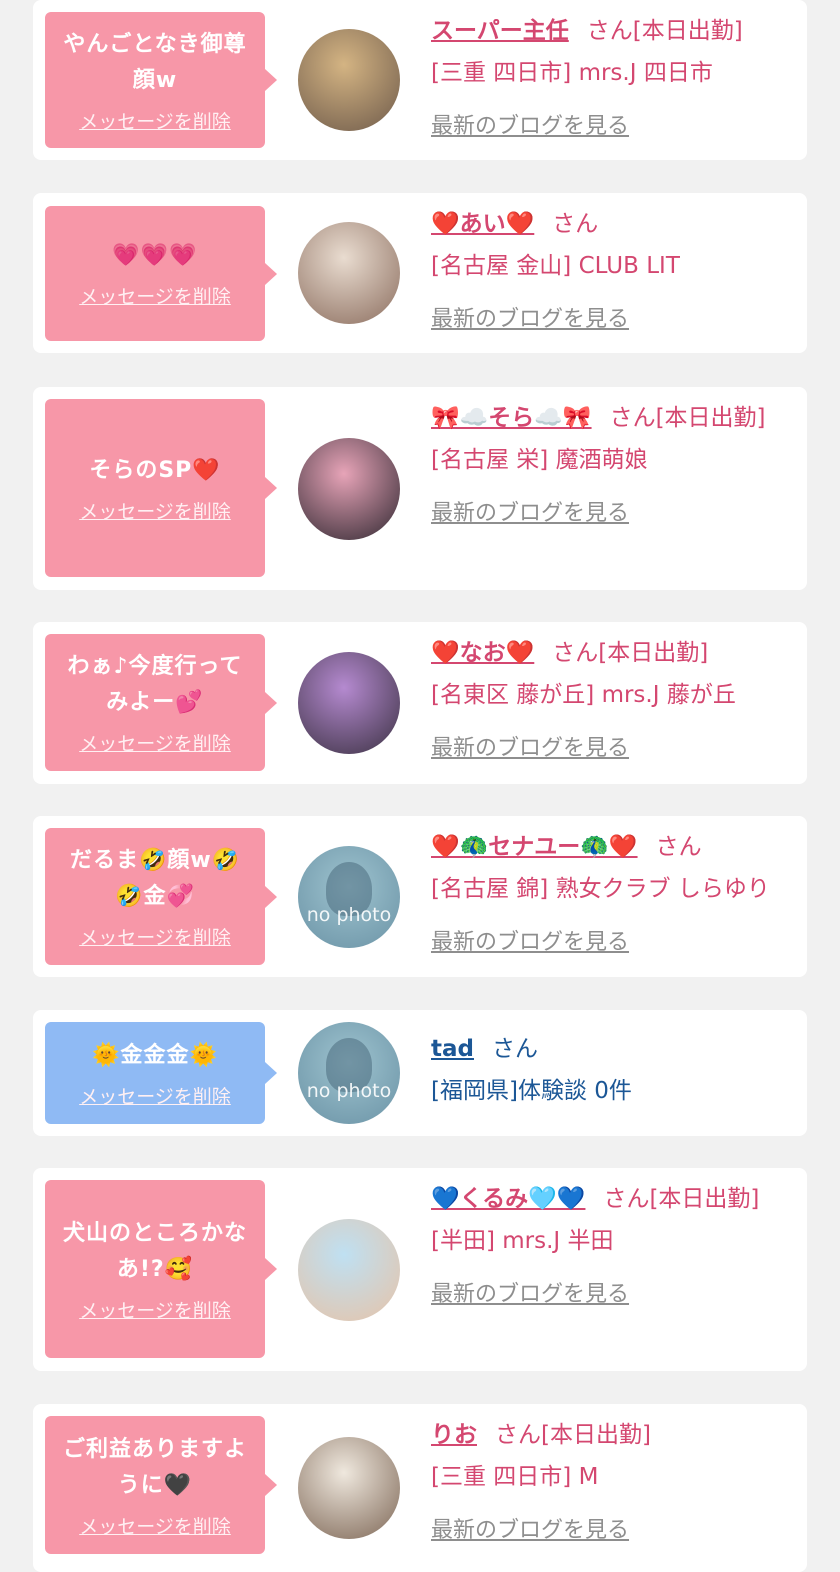 The width and height of the screenshot is (840, 1572). Describe the element at coordinates (161, 1073) in the screenshot. I see `message-bubble: 🌞金金金🌞 メッセージを削除` at that location.